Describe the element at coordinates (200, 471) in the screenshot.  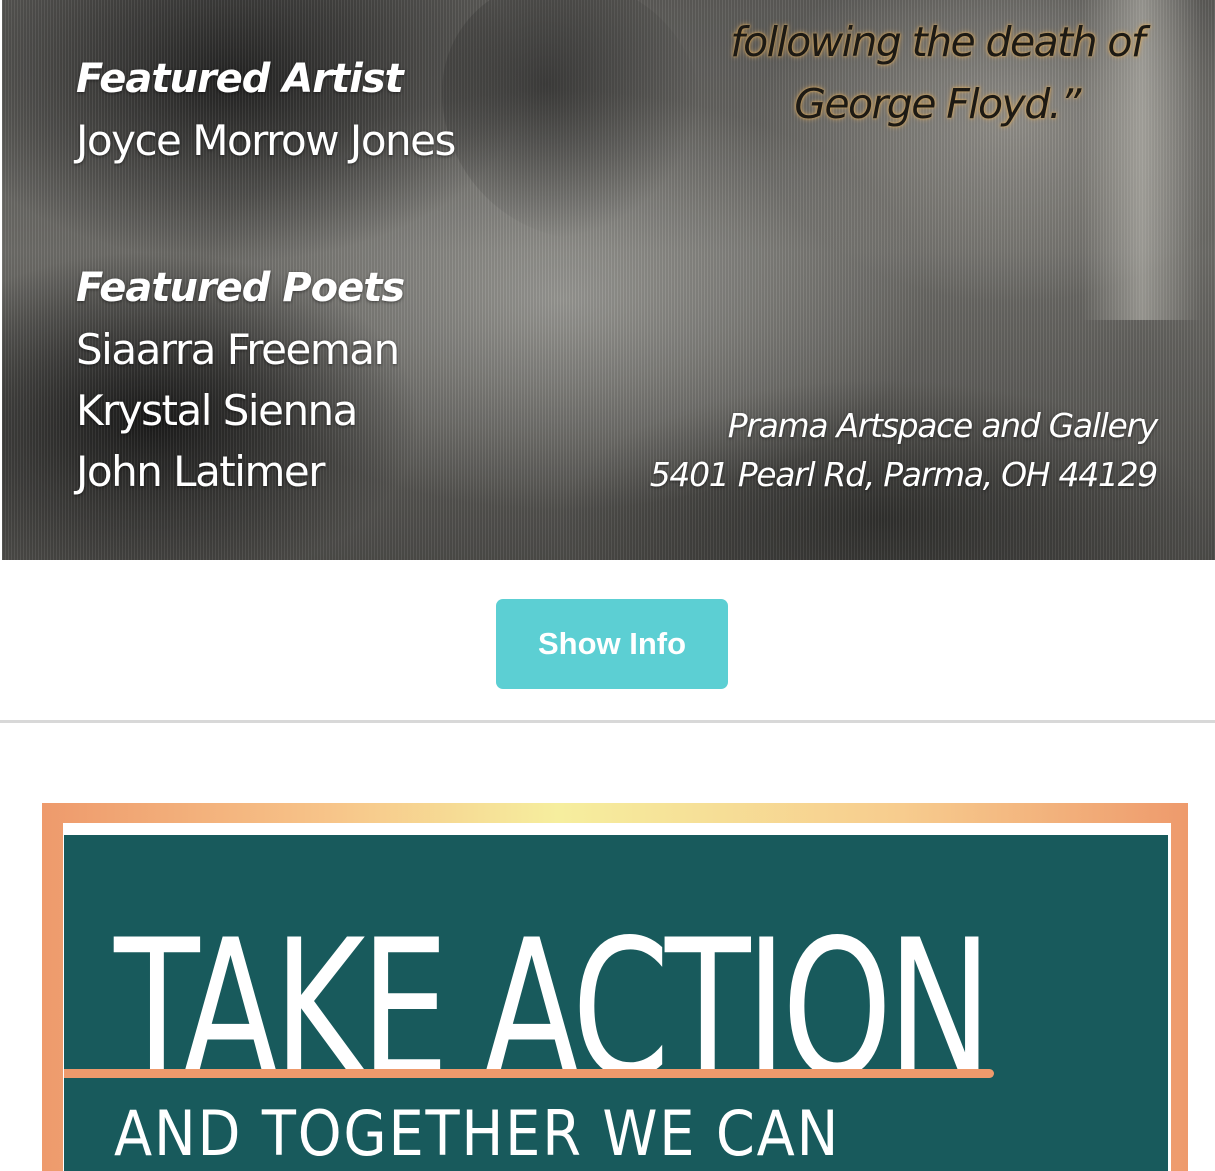
I see `poet-name: John Latimer` at that location.